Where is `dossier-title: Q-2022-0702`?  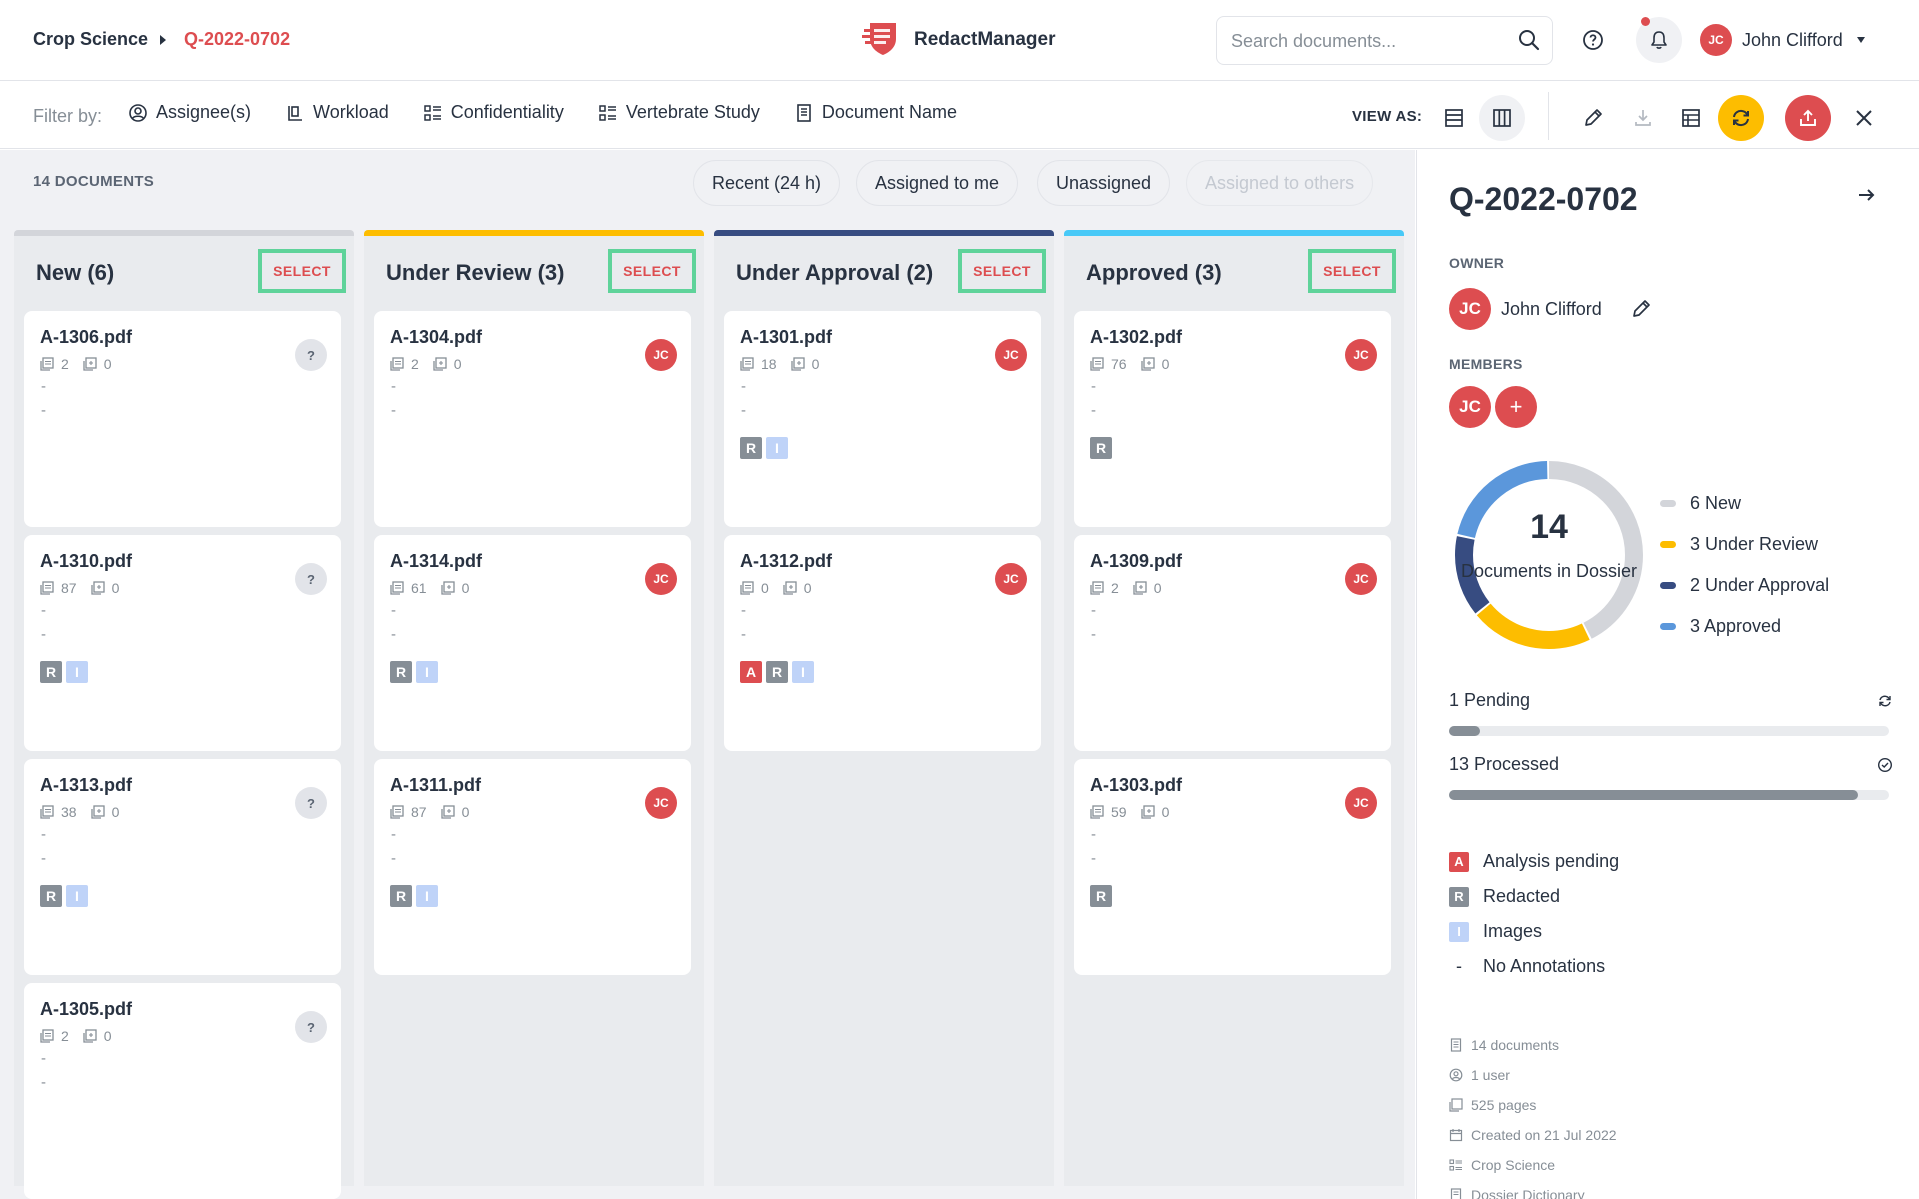
dossier-title: Q-2022-0702 is located at coordinates (1543, 199).